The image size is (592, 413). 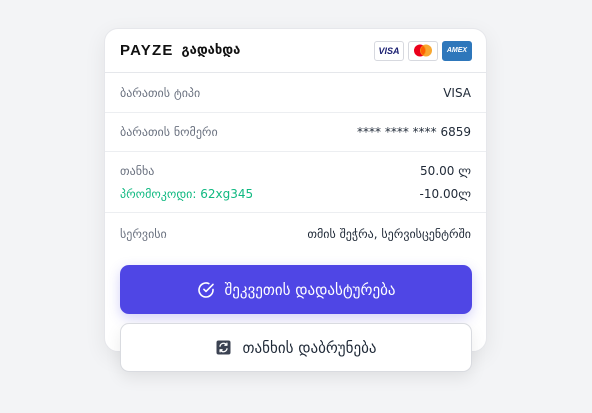 What do you see at coordinates (445, 193) in the screenshot?
I see `promo-value: -10.00ლ` at bounding box center [445, 193].